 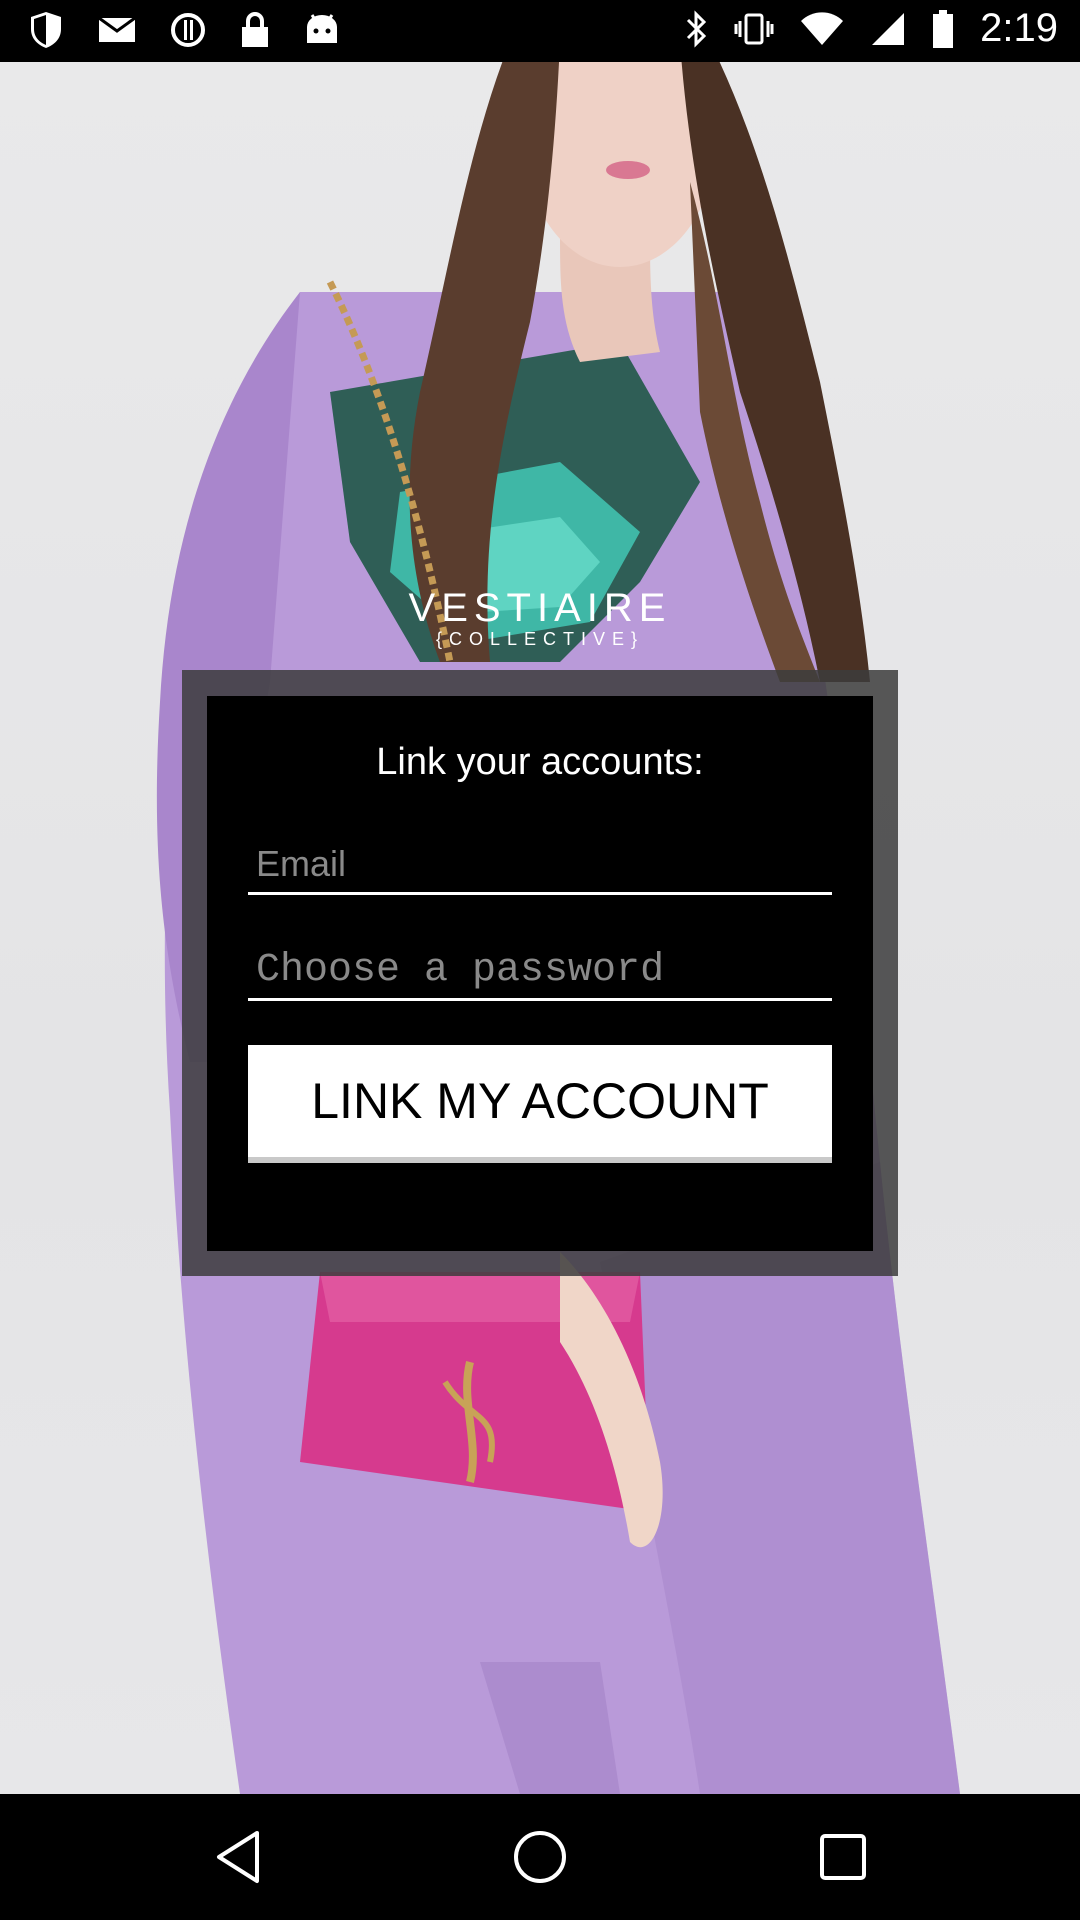 What do you see at coordinates (117, 30) in the screenshot?
I see `mail-icon` at bounding box center [117, 30].